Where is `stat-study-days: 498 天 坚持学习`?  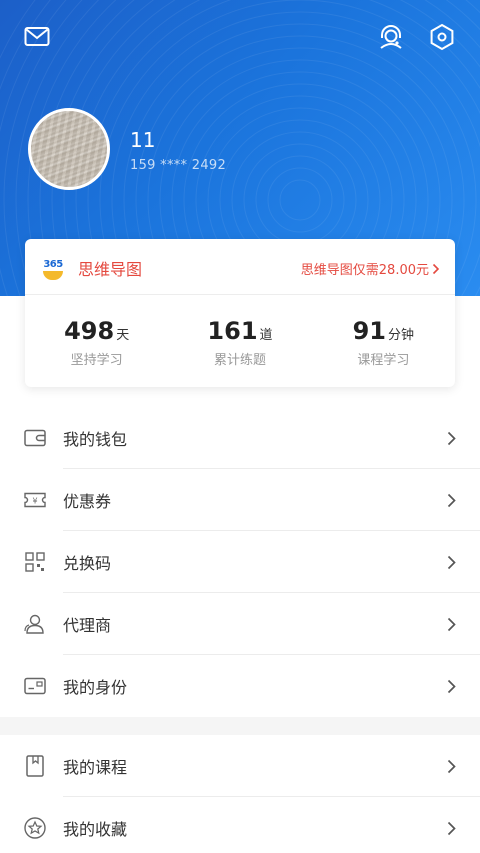
stat-study-days: 498 天 坚持学习 is located at coordinates (96, 341).